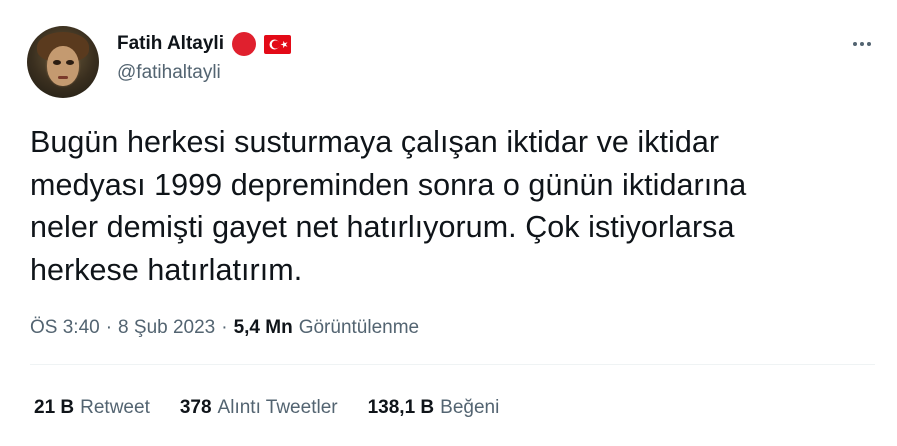 This screenshot has height=446, width=897. Describe the element at coordinates (63, 66) in the screenshot. I see `avatar-face` at that location.